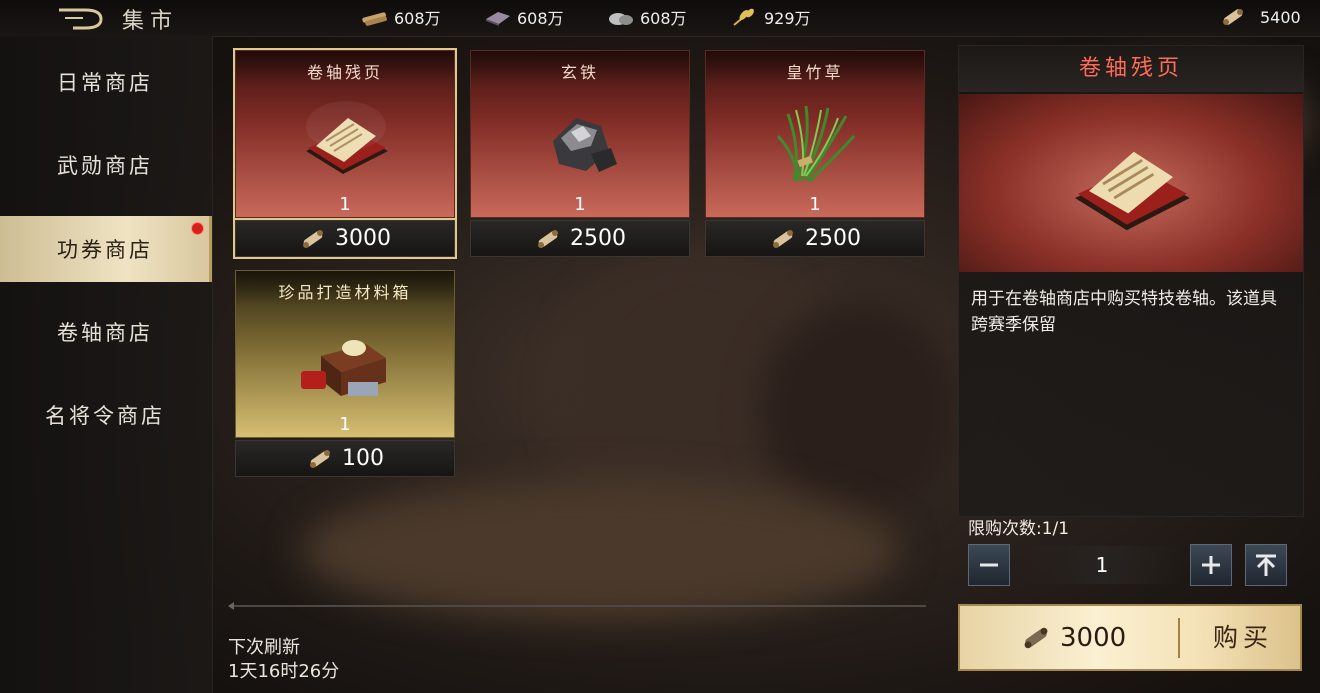  I want to click on notification-dot, so click(197, 228).